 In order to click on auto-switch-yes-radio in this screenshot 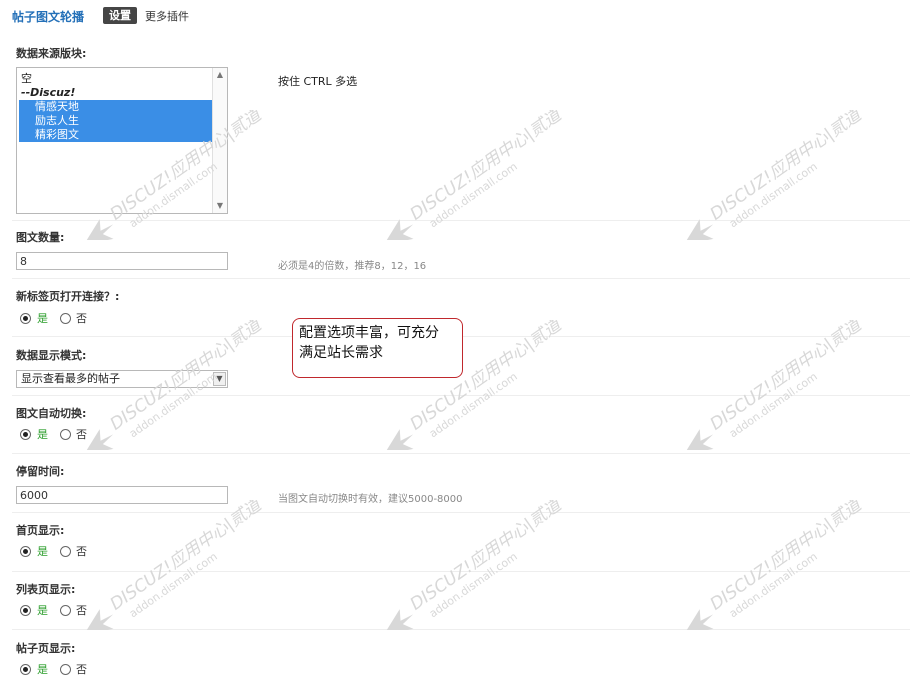, I will do `click(25, 434)`.